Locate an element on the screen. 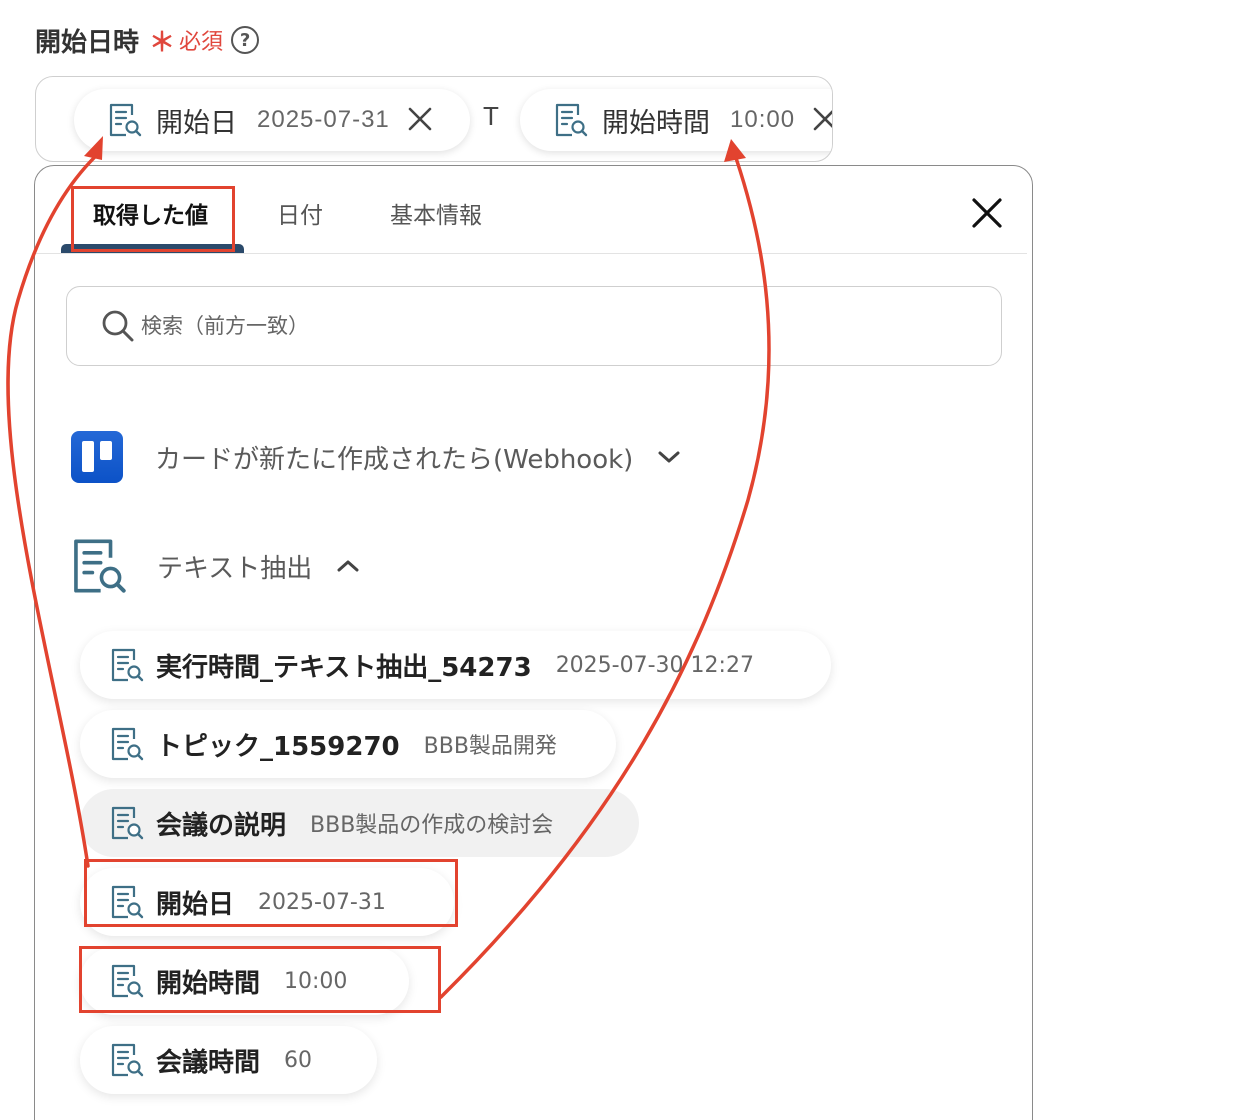 Image resolution: width=1250 pixels, height=1120 pixels. search-box is located at coordinates (534, 326).